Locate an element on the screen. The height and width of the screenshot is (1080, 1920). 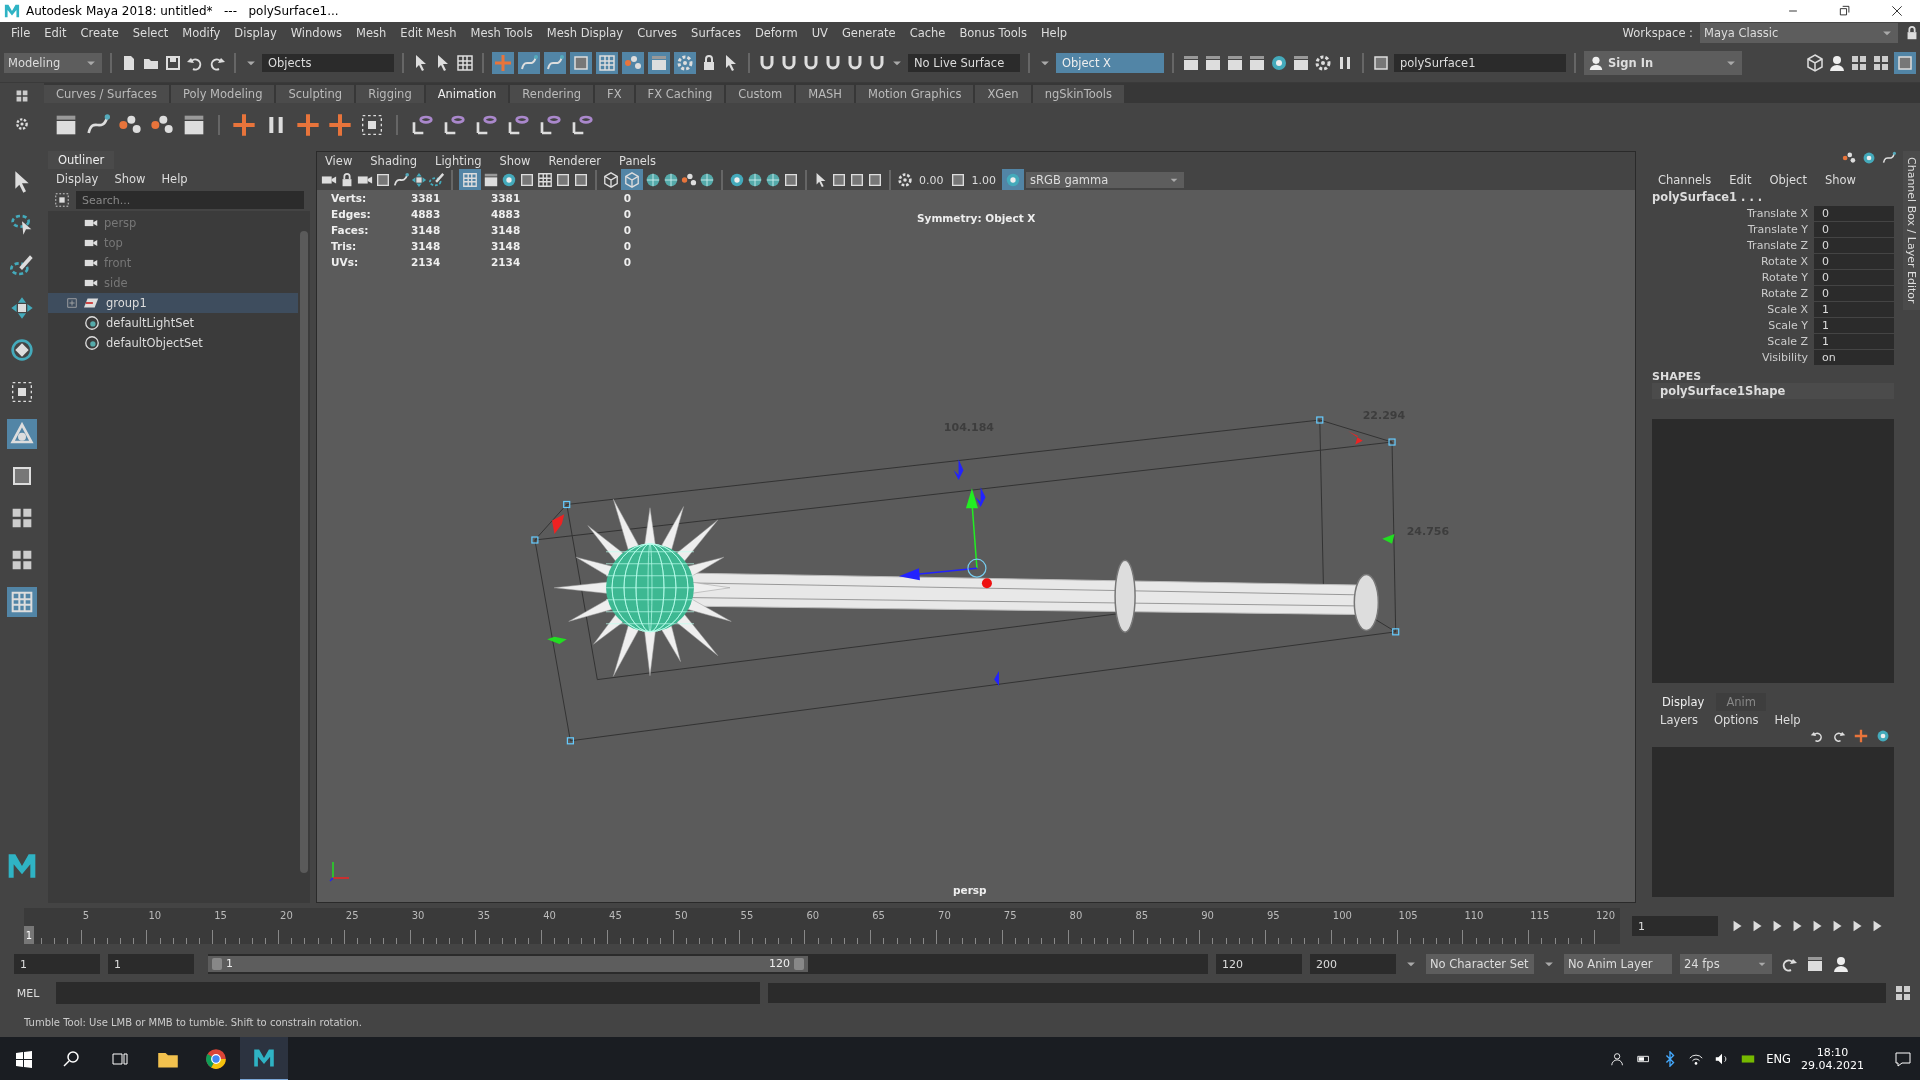
plus-icon is located at coordinates (308, 125).